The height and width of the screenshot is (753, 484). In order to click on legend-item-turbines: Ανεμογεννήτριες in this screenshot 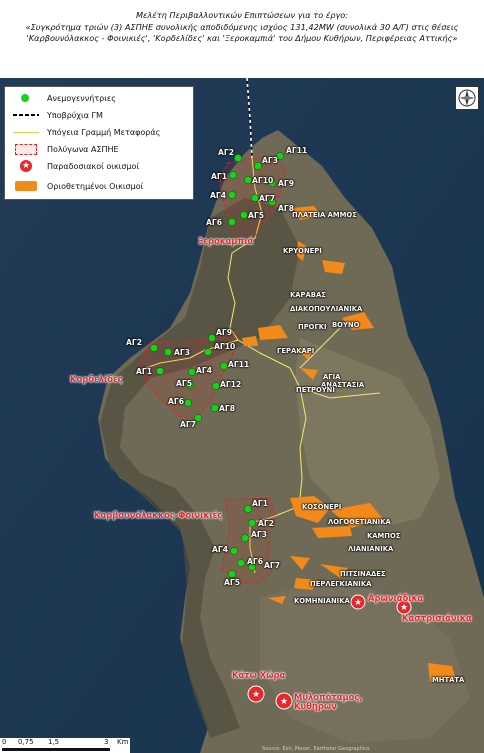, I will do `click(64, 98)`.